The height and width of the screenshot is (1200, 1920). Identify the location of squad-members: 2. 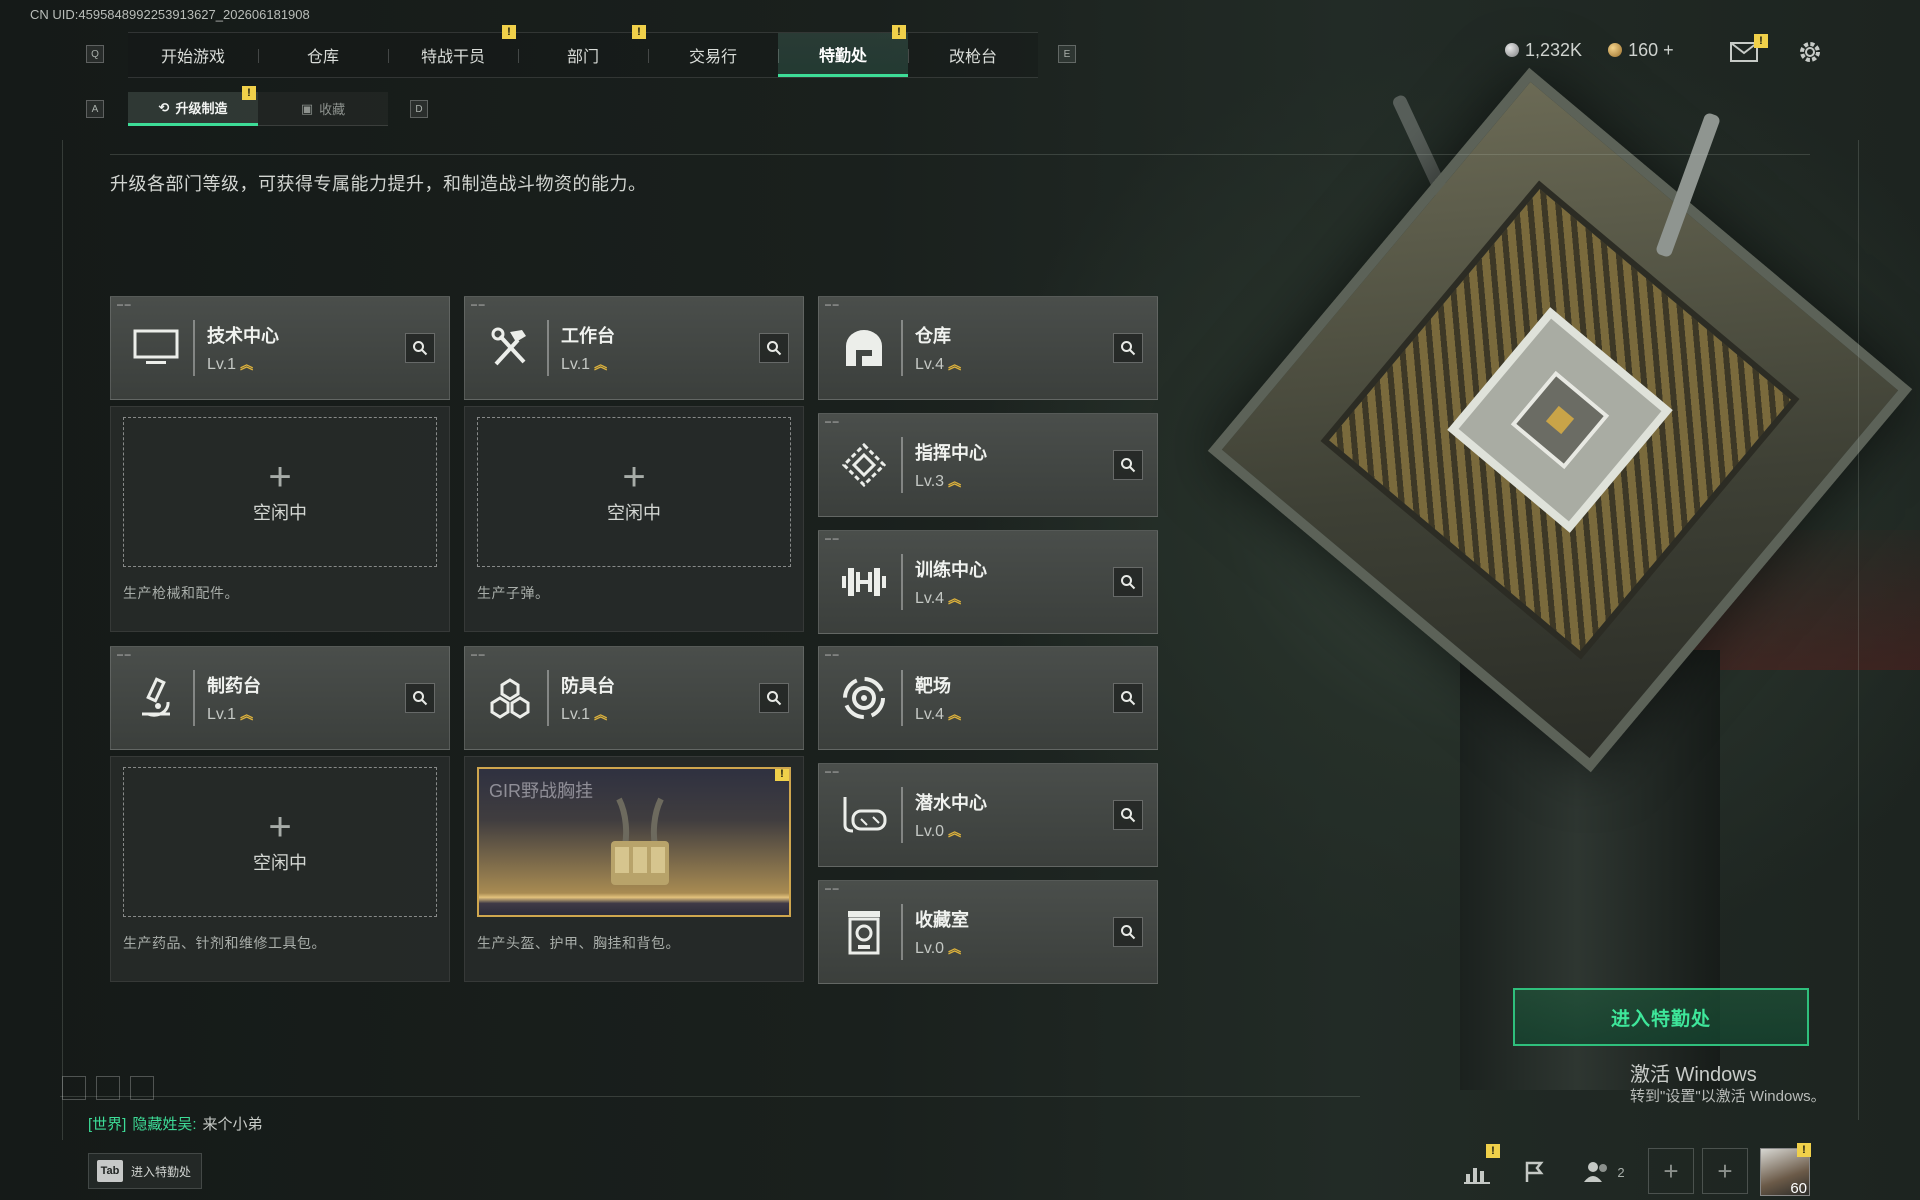
(1604, 1172).